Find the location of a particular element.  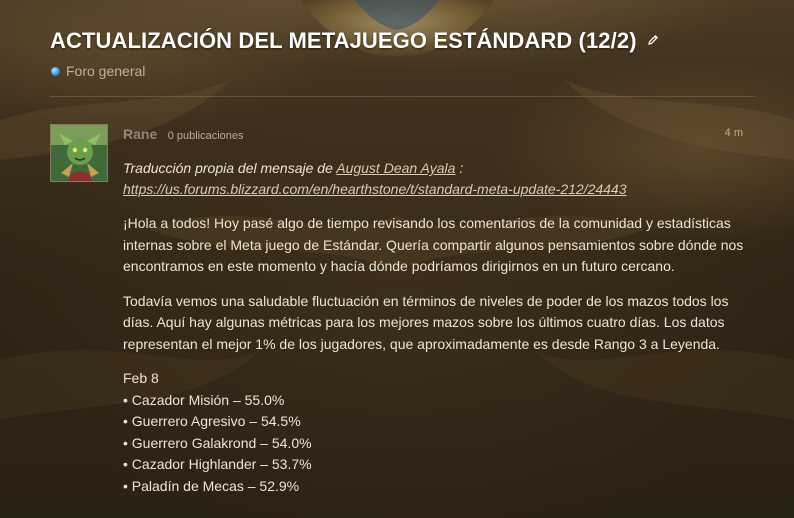

list-item: • Cazador Highlander – 53.7% is located at coordinates (217, 464).